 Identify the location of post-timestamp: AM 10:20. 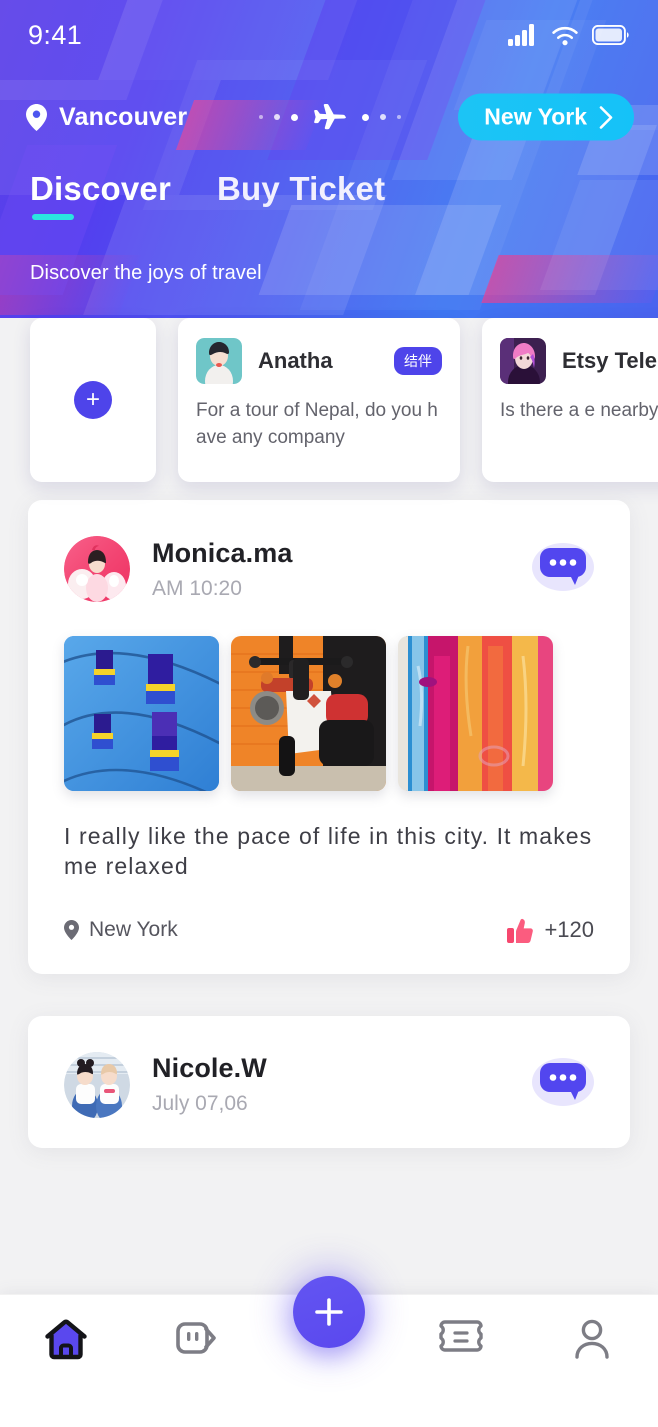
(197, 588).